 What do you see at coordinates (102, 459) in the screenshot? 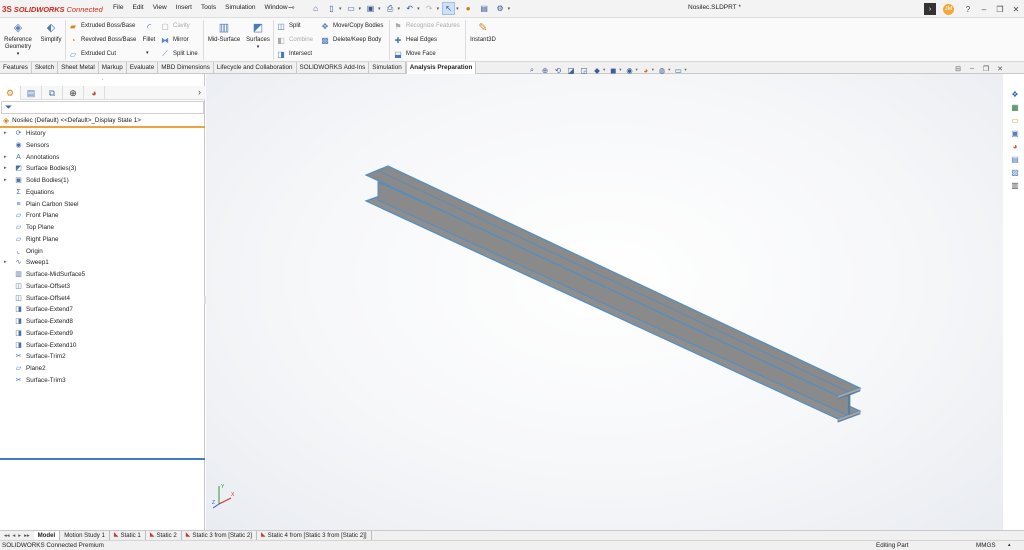
I see `rollback-bar` at bounding box center [102, 459].